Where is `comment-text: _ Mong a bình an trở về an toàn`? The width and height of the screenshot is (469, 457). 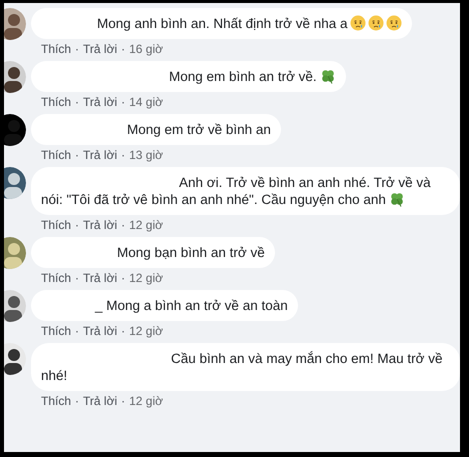
comment-text: _ Mong a bình an trở về an toàn is located at coordinates (191, 305).